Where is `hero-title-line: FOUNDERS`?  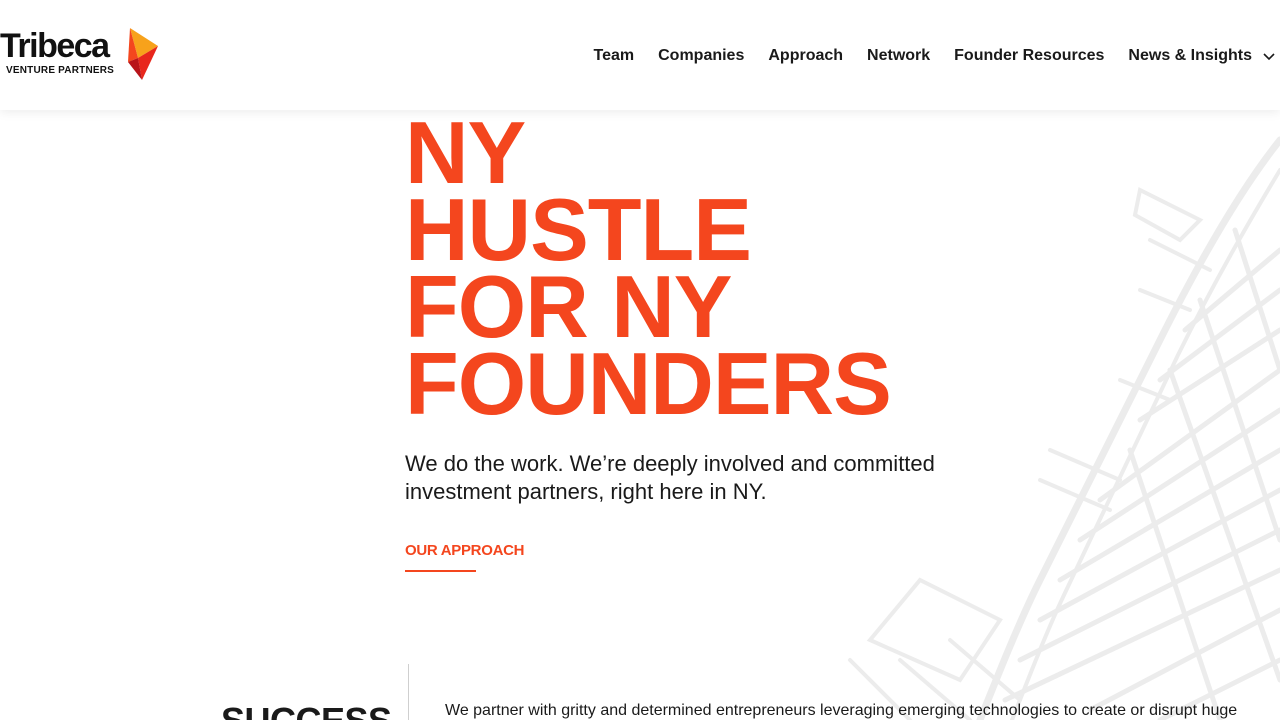 hero-title-line: FOUNDERS is located at coordinates (648, 383).